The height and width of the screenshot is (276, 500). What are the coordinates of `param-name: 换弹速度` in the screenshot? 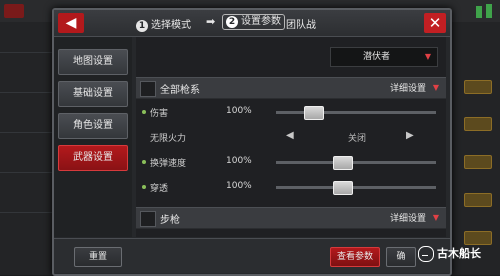 It's located at (168, 164).